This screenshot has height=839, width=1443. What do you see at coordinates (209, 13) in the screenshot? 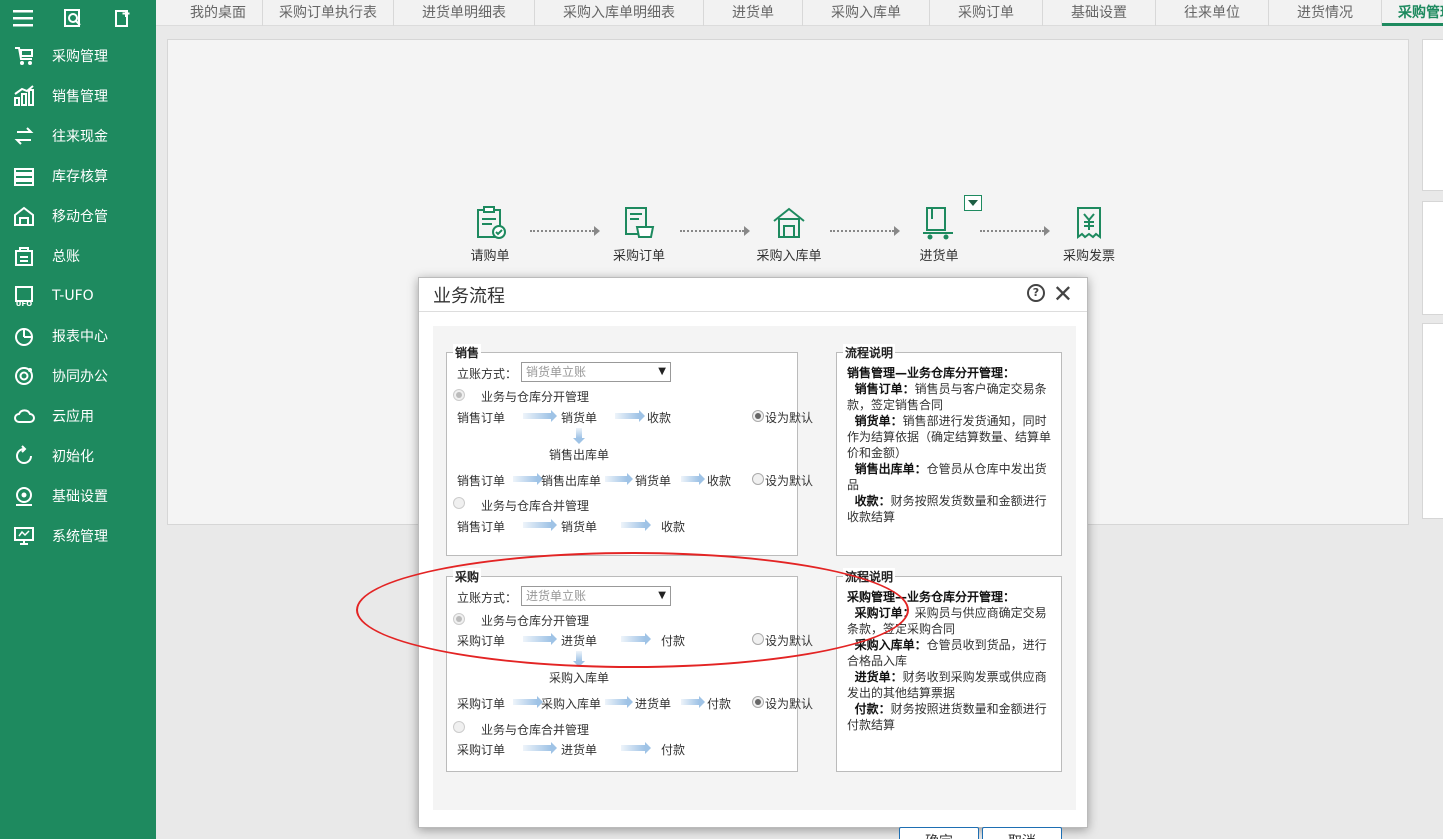
I see `tab-desktop: 我的桌面` at bounding box center [209, 13].